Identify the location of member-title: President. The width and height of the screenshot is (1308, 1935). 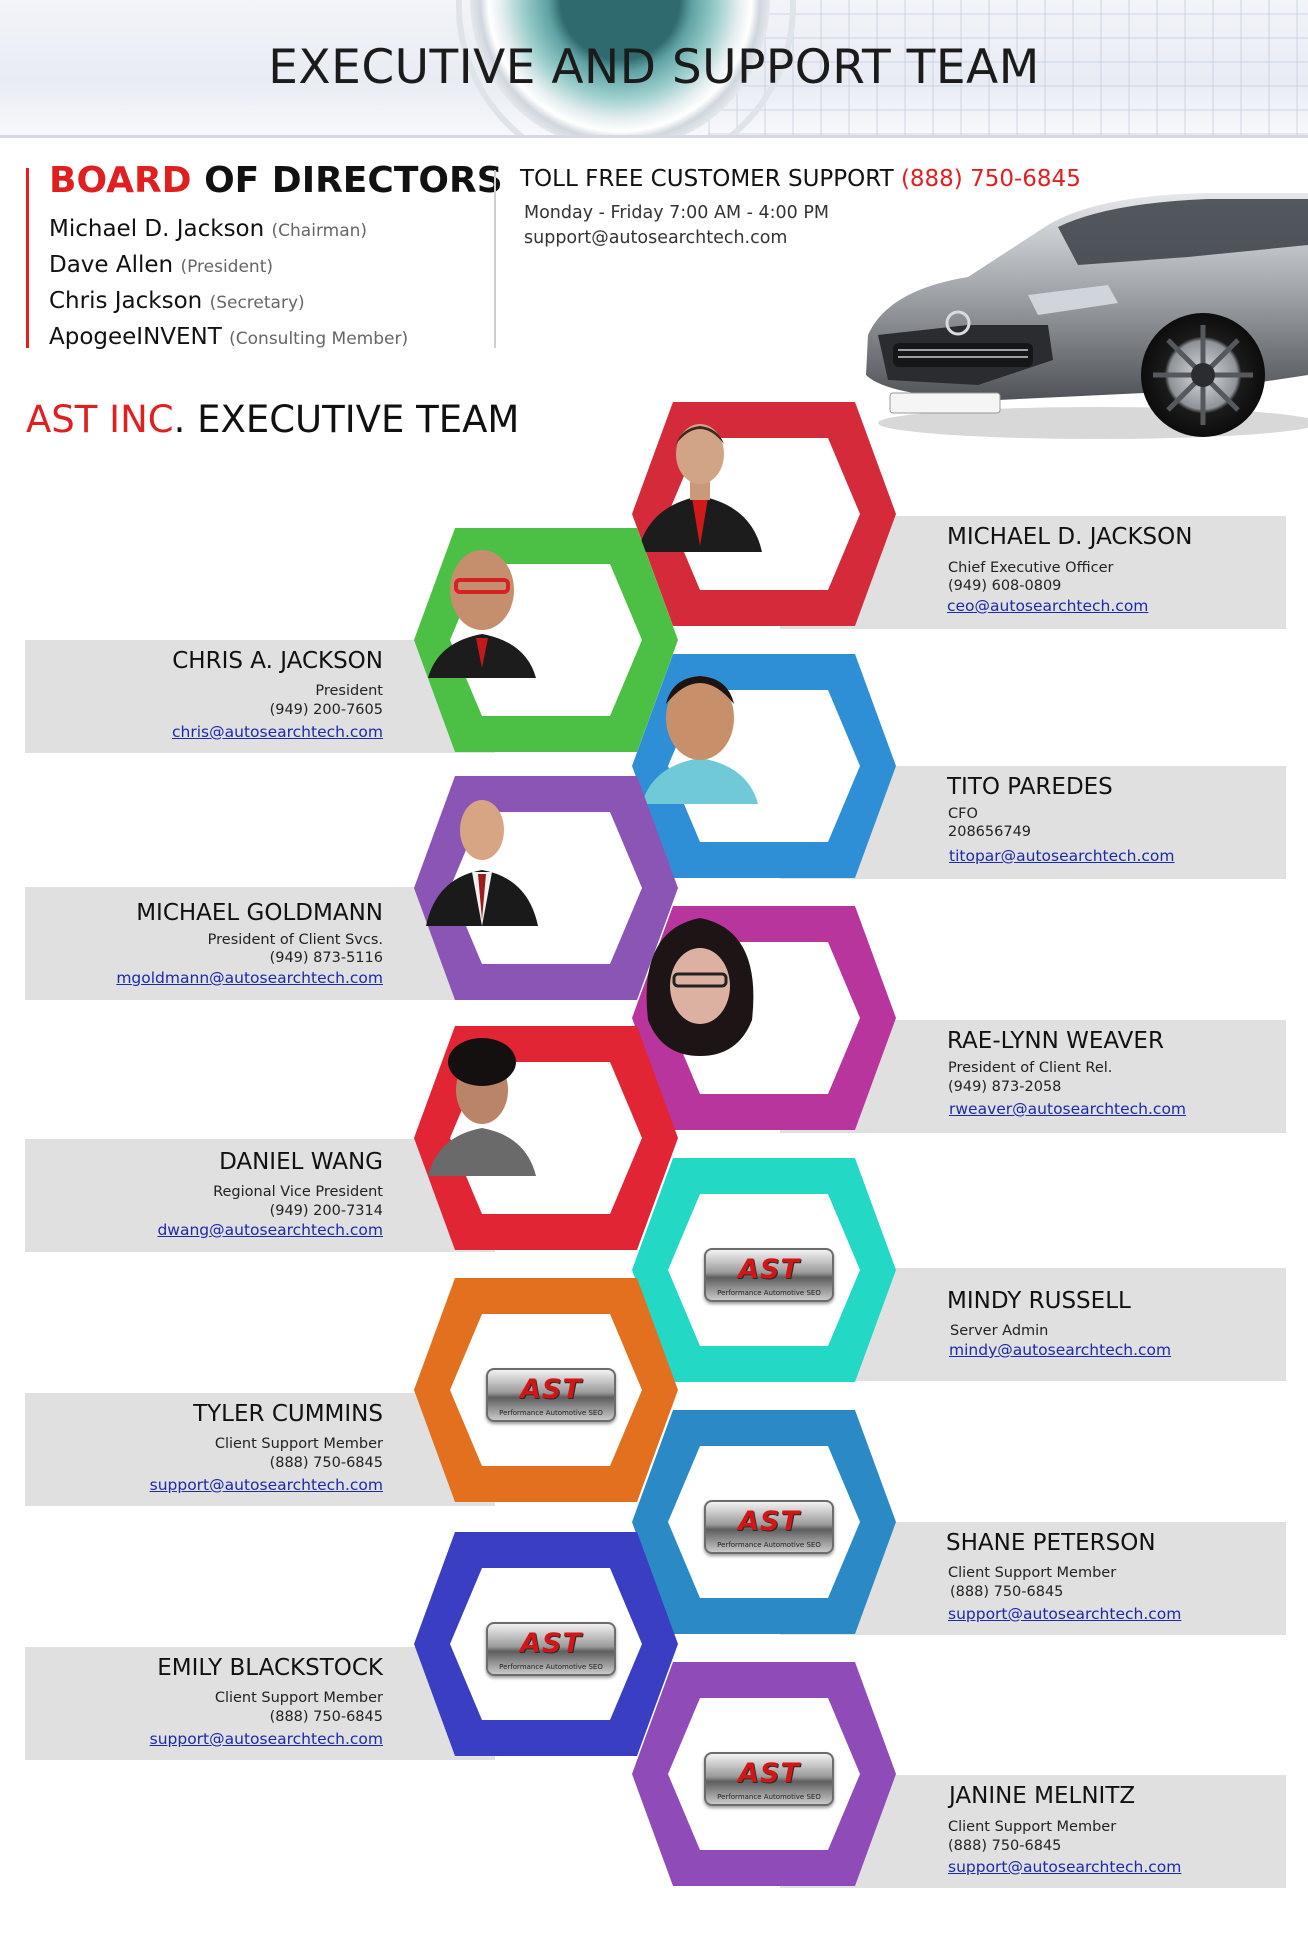
(349, 691).